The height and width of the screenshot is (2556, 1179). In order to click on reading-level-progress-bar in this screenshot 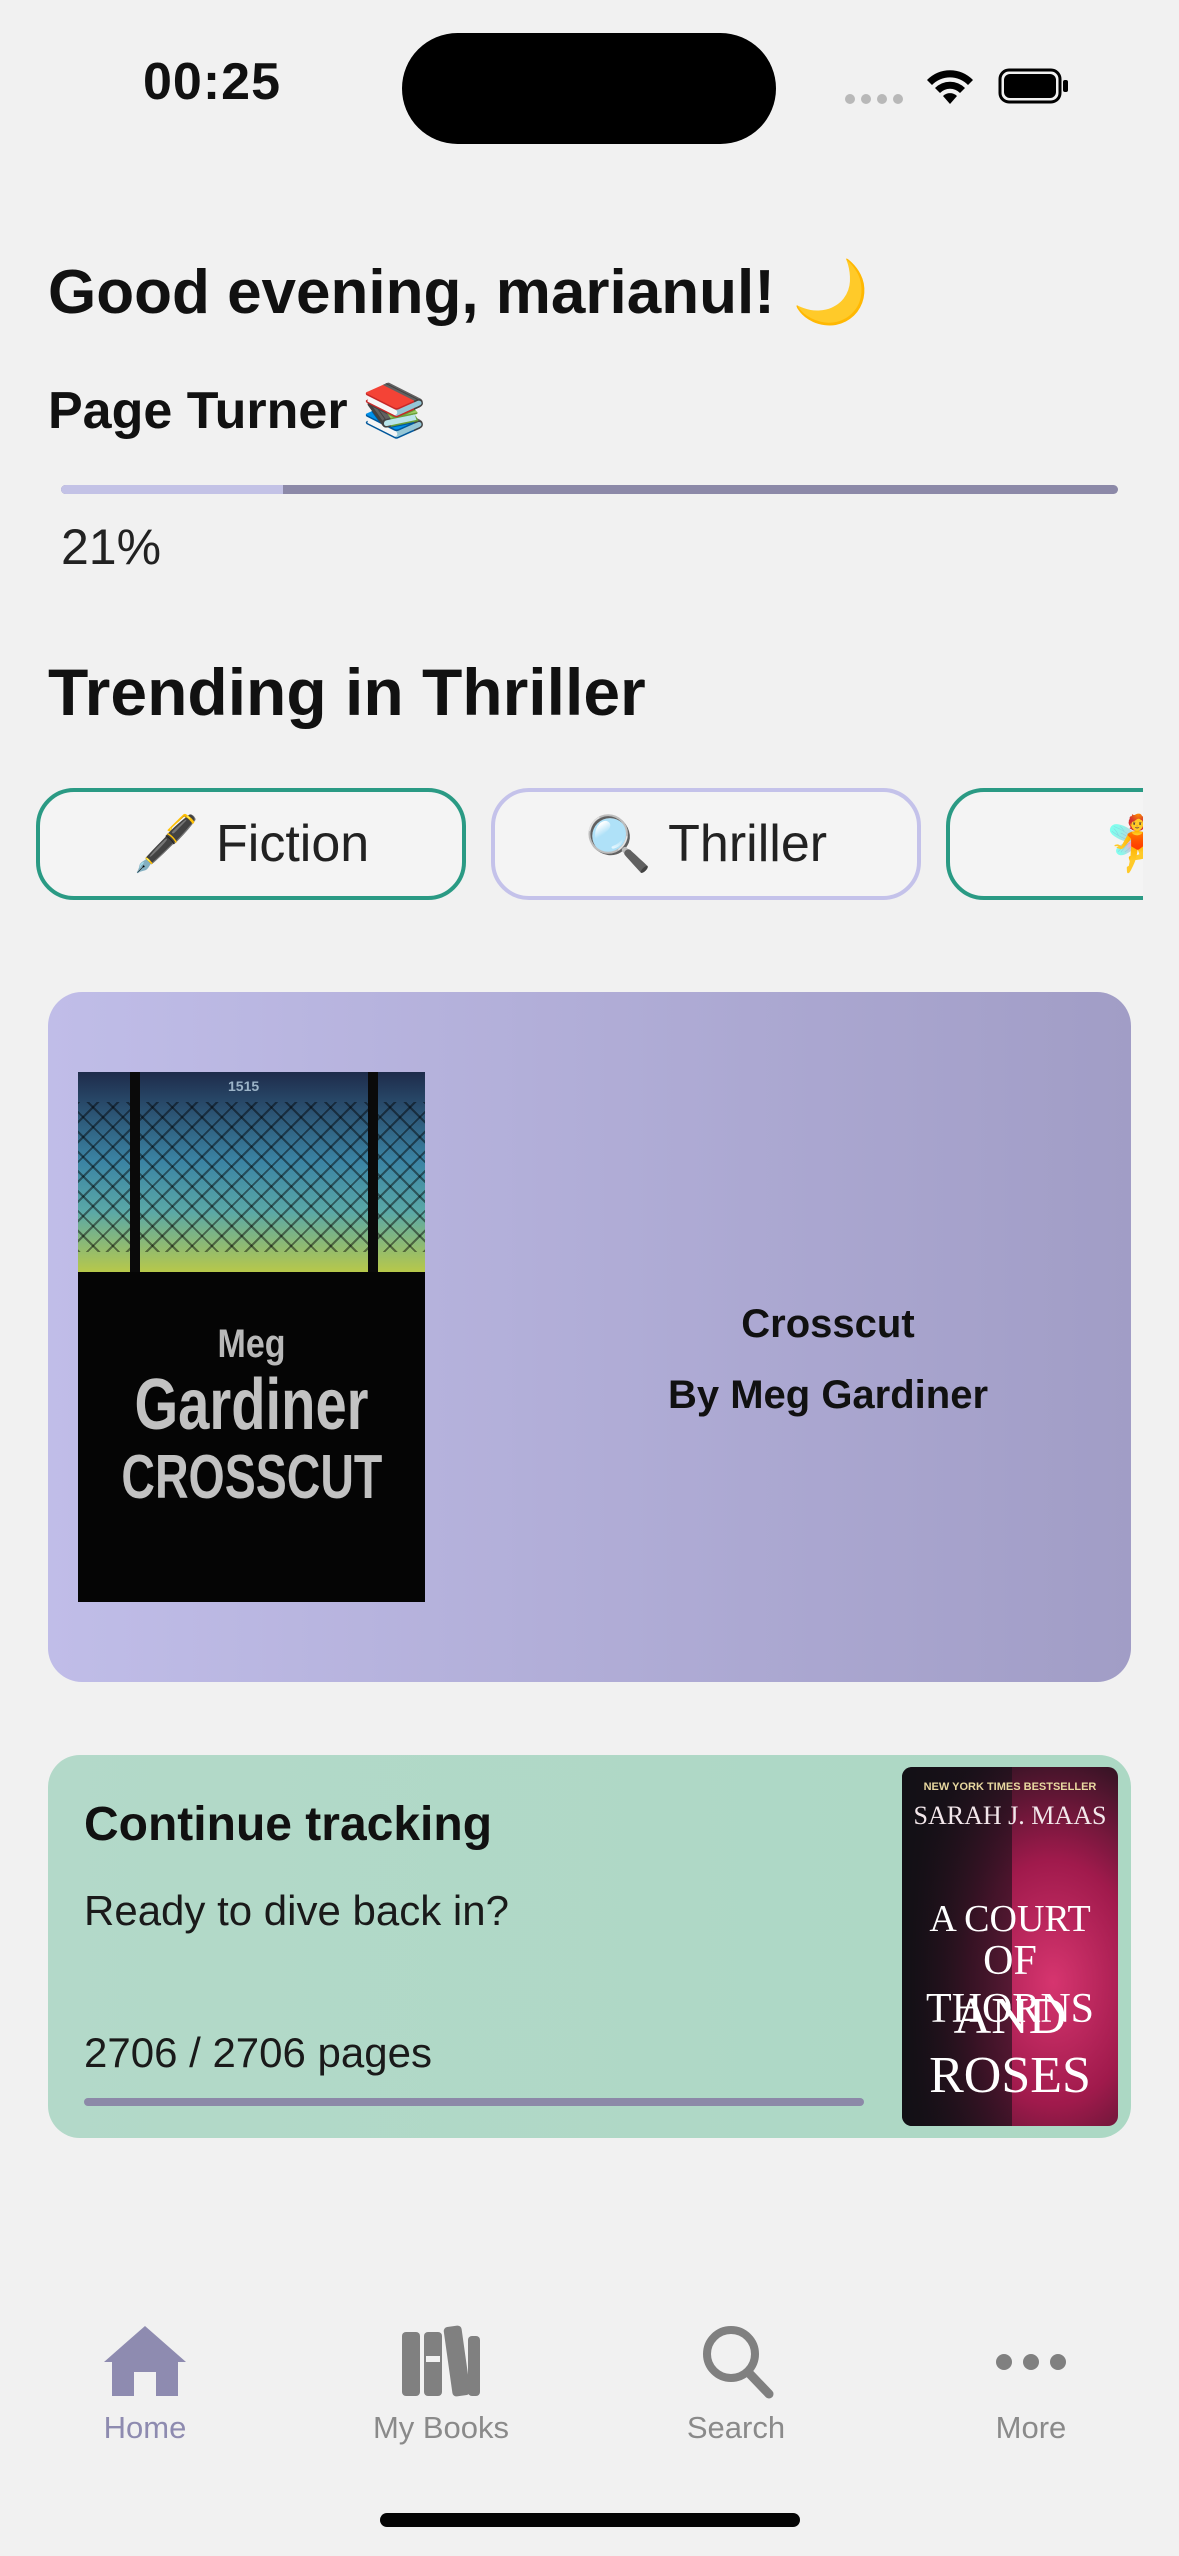, I will do `click(589, 489)`.